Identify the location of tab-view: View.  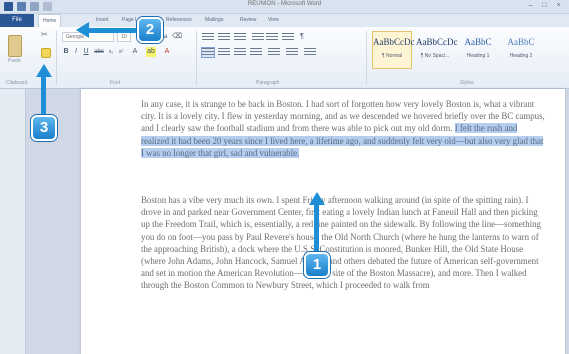
(273, 20).